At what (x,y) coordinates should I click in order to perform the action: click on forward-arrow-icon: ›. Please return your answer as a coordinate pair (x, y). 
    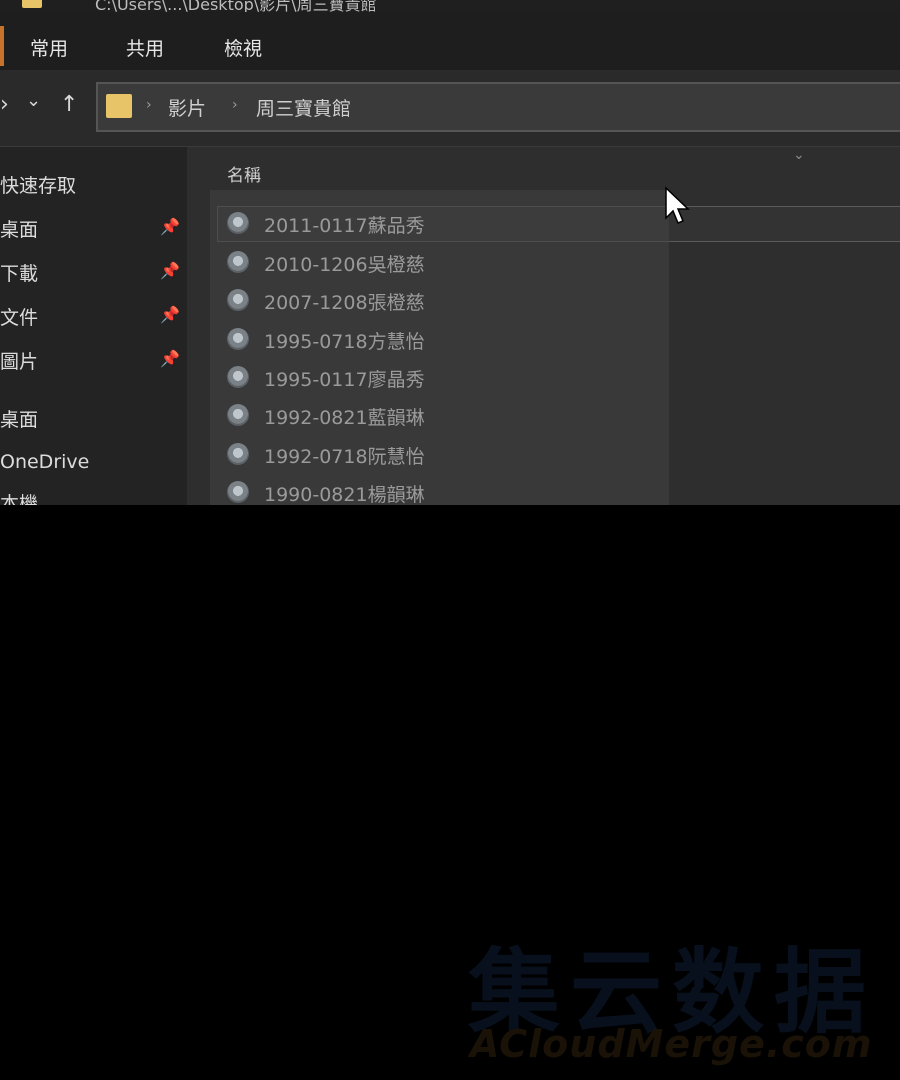
    Looking at the image, I should click on (4, 104).